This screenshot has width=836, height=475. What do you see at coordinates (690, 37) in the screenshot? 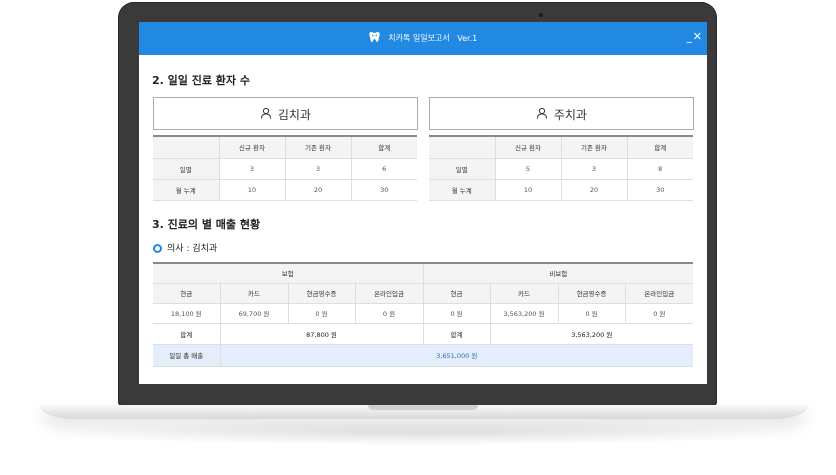
I see `minimize-button: _` at bounding box center [690, 37].